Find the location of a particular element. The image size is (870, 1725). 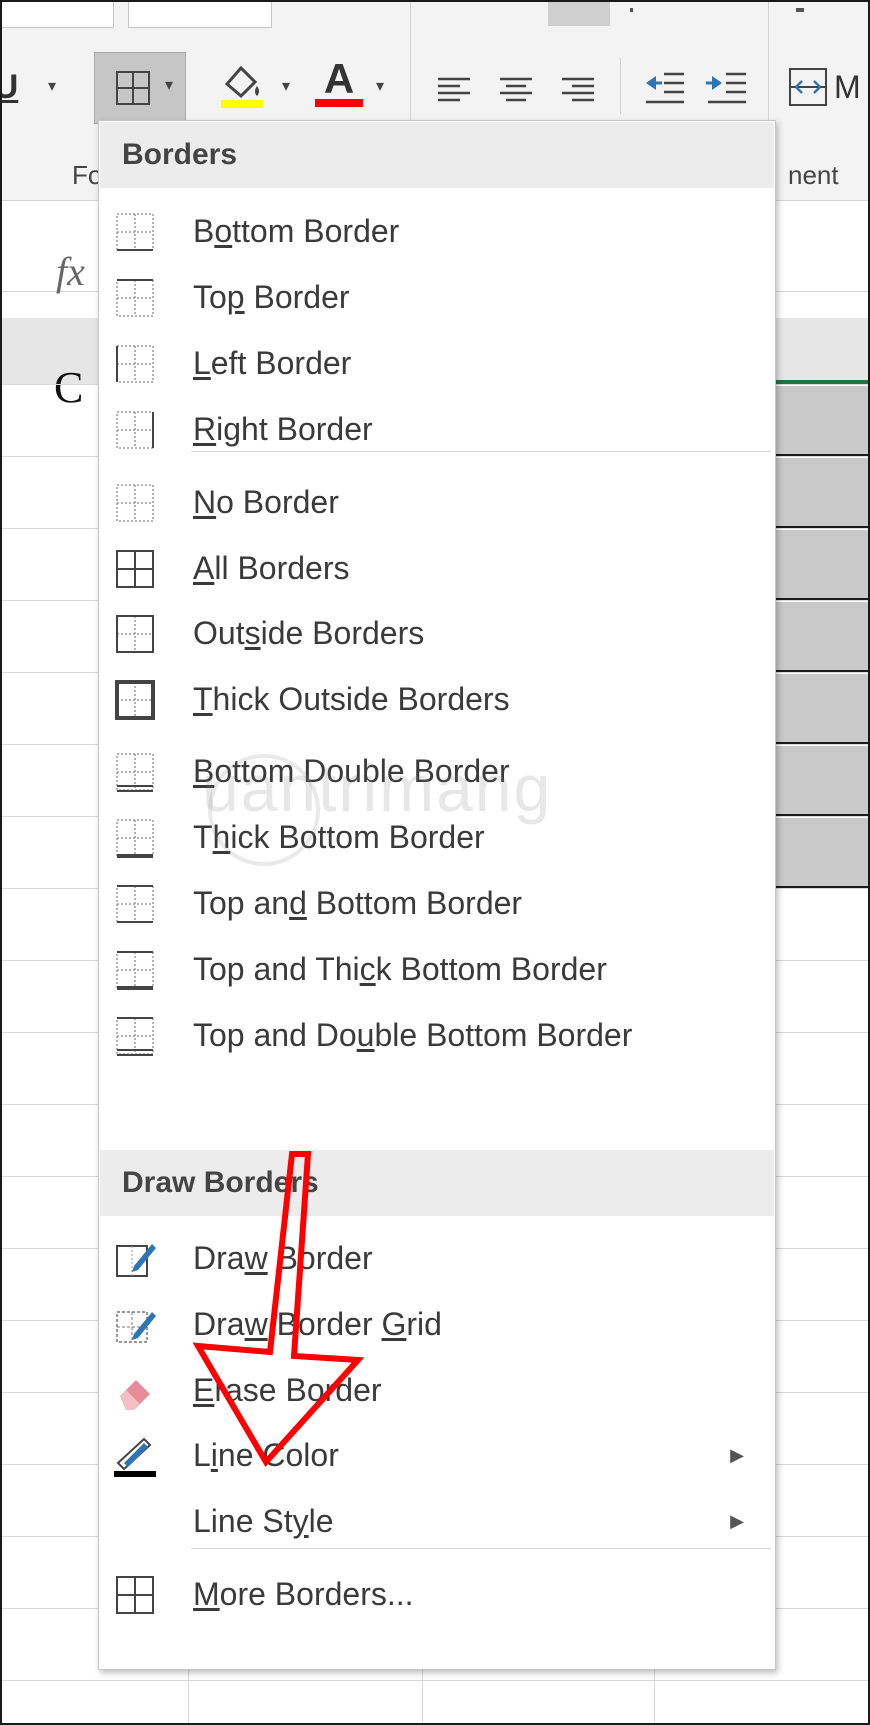

menu-item-top-border: Top Border is located at coordinates (437, 297).